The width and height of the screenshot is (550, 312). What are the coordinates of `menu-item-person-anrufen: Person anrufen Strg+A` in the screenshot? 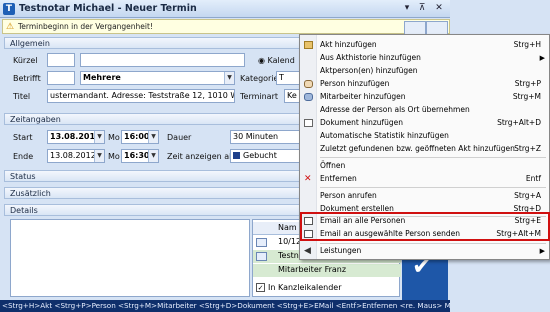 It's located at (424, 196).